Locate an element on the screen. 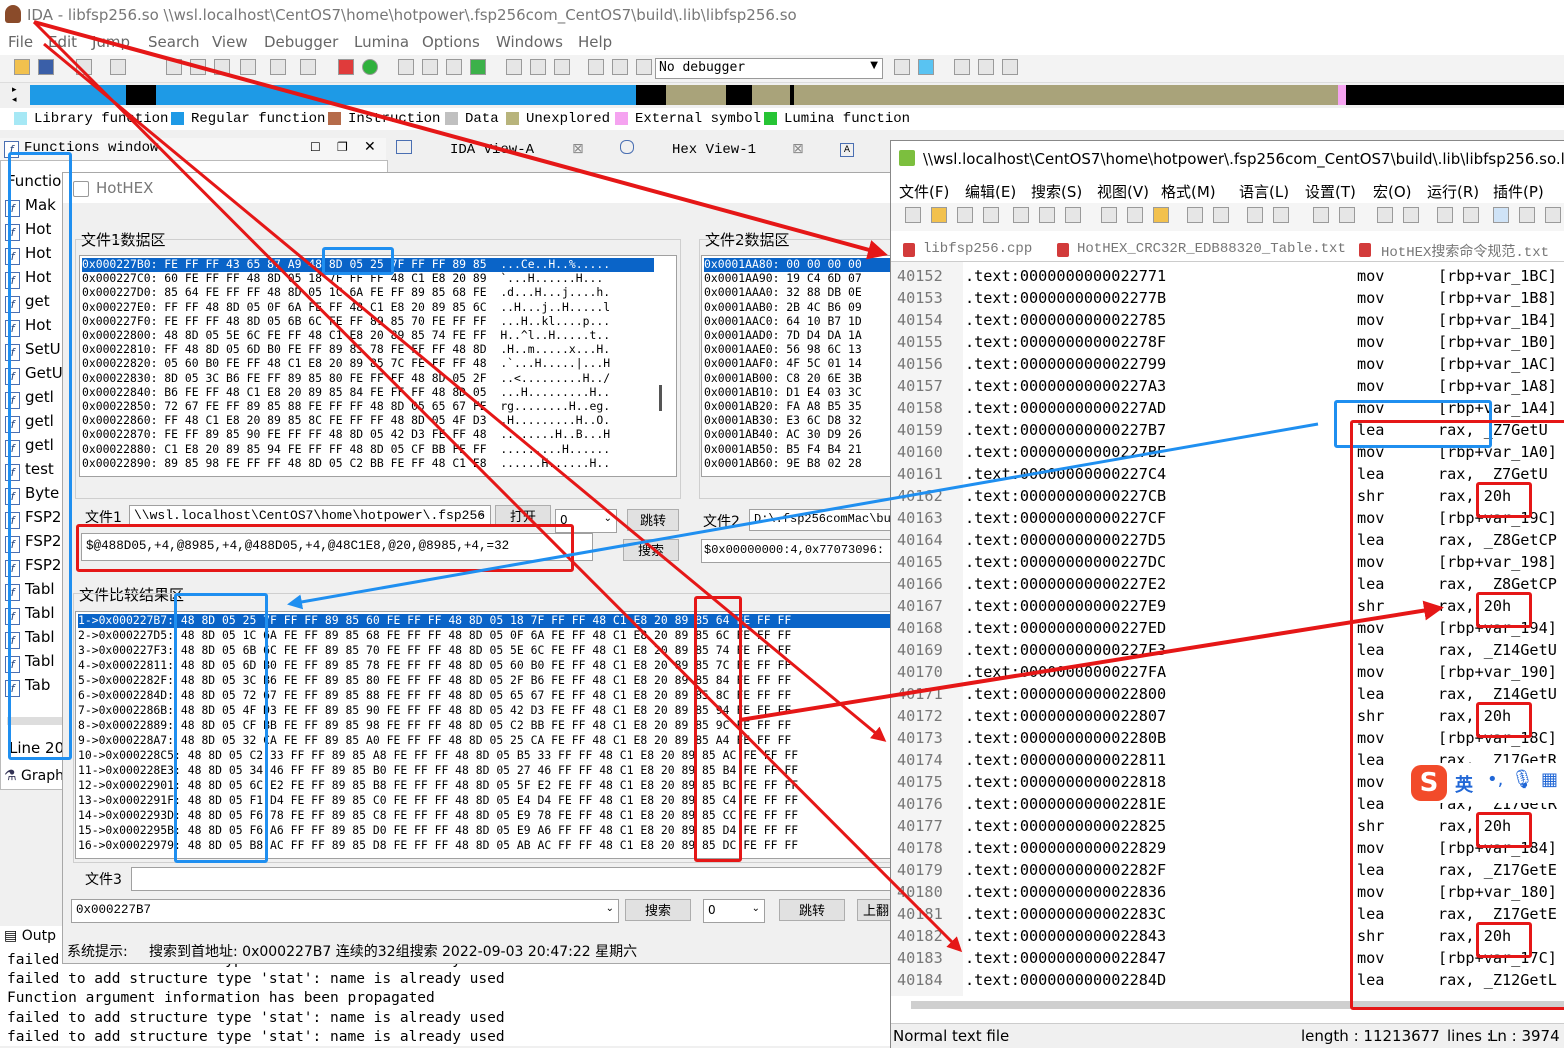  blue-arrow is located at coordinates (803, 516).